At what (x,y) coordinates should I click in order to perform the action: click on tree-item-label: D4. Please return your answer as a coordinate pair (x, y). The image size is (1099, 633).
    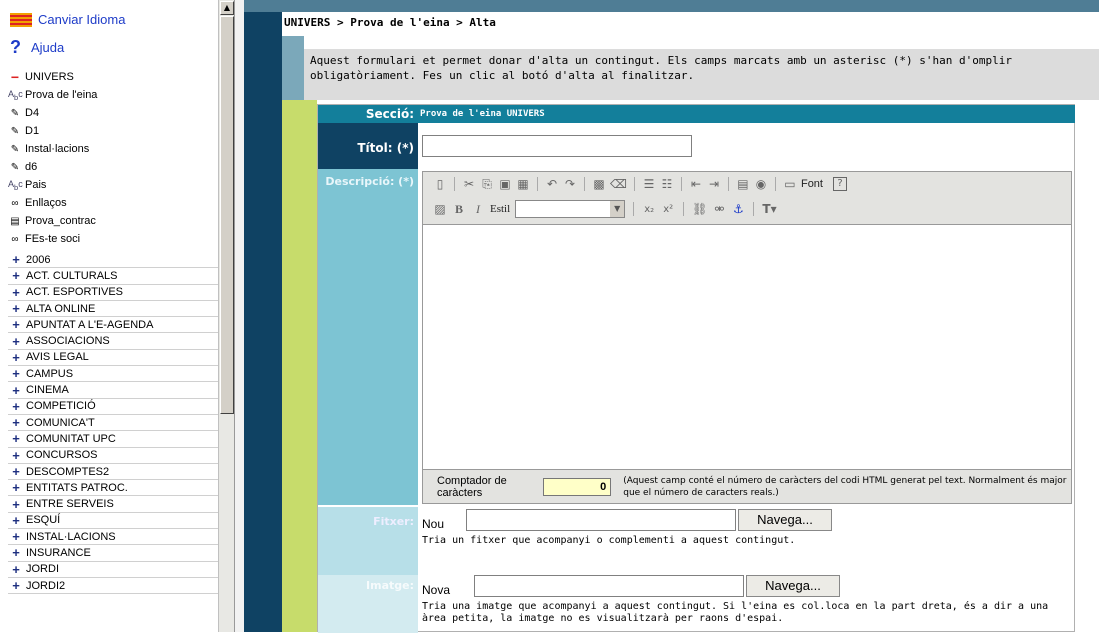
    Looking at the image, I should click on (32, 113).